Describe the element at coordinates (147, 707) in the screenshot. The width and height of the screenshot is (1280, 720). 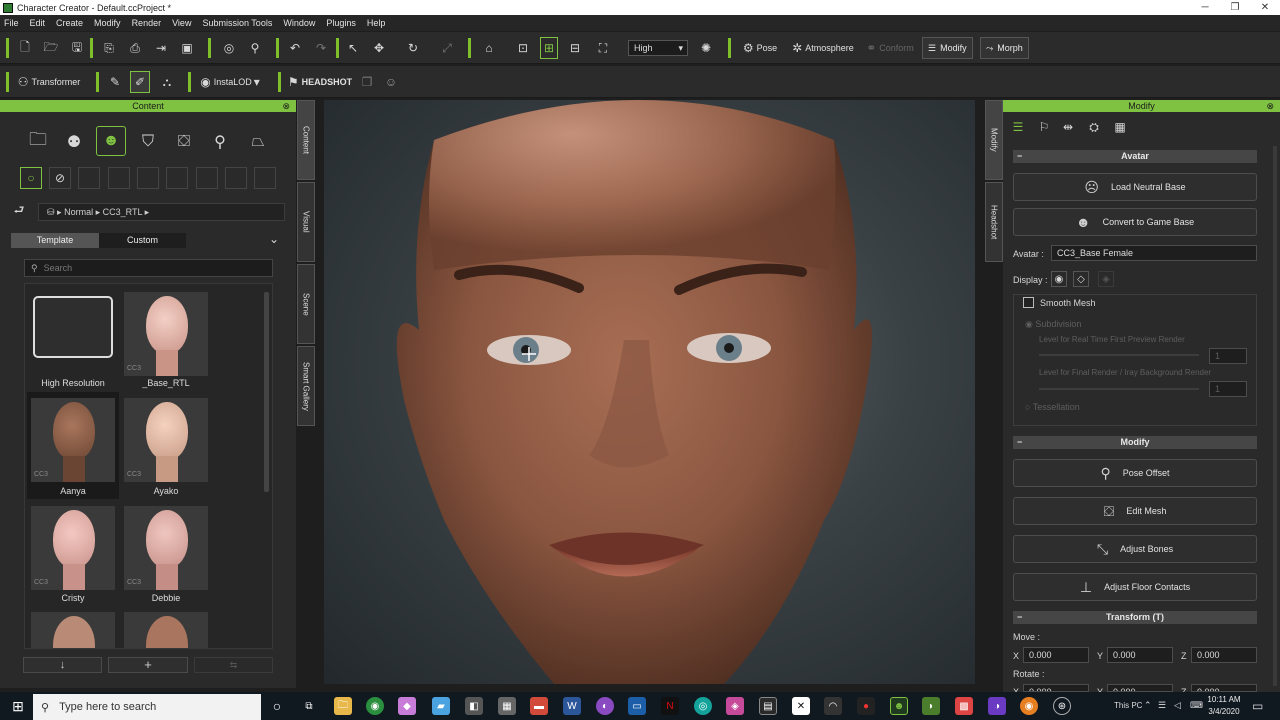
I see `taskbar-search-input: ⚲ Type here to search` at that location.